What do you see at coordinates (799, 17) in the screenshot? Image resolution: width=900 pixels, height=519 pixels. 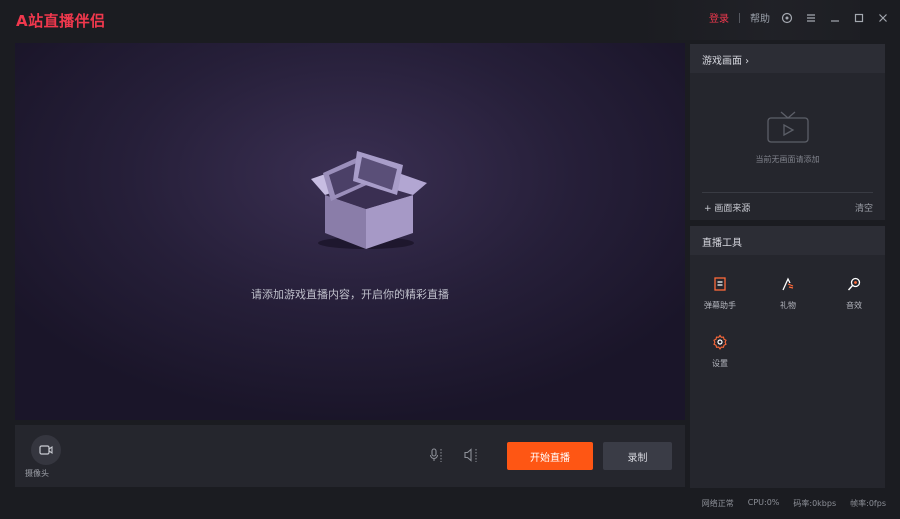 I see `window-controls: 登录 帮助` at bounding box center [799, 17].